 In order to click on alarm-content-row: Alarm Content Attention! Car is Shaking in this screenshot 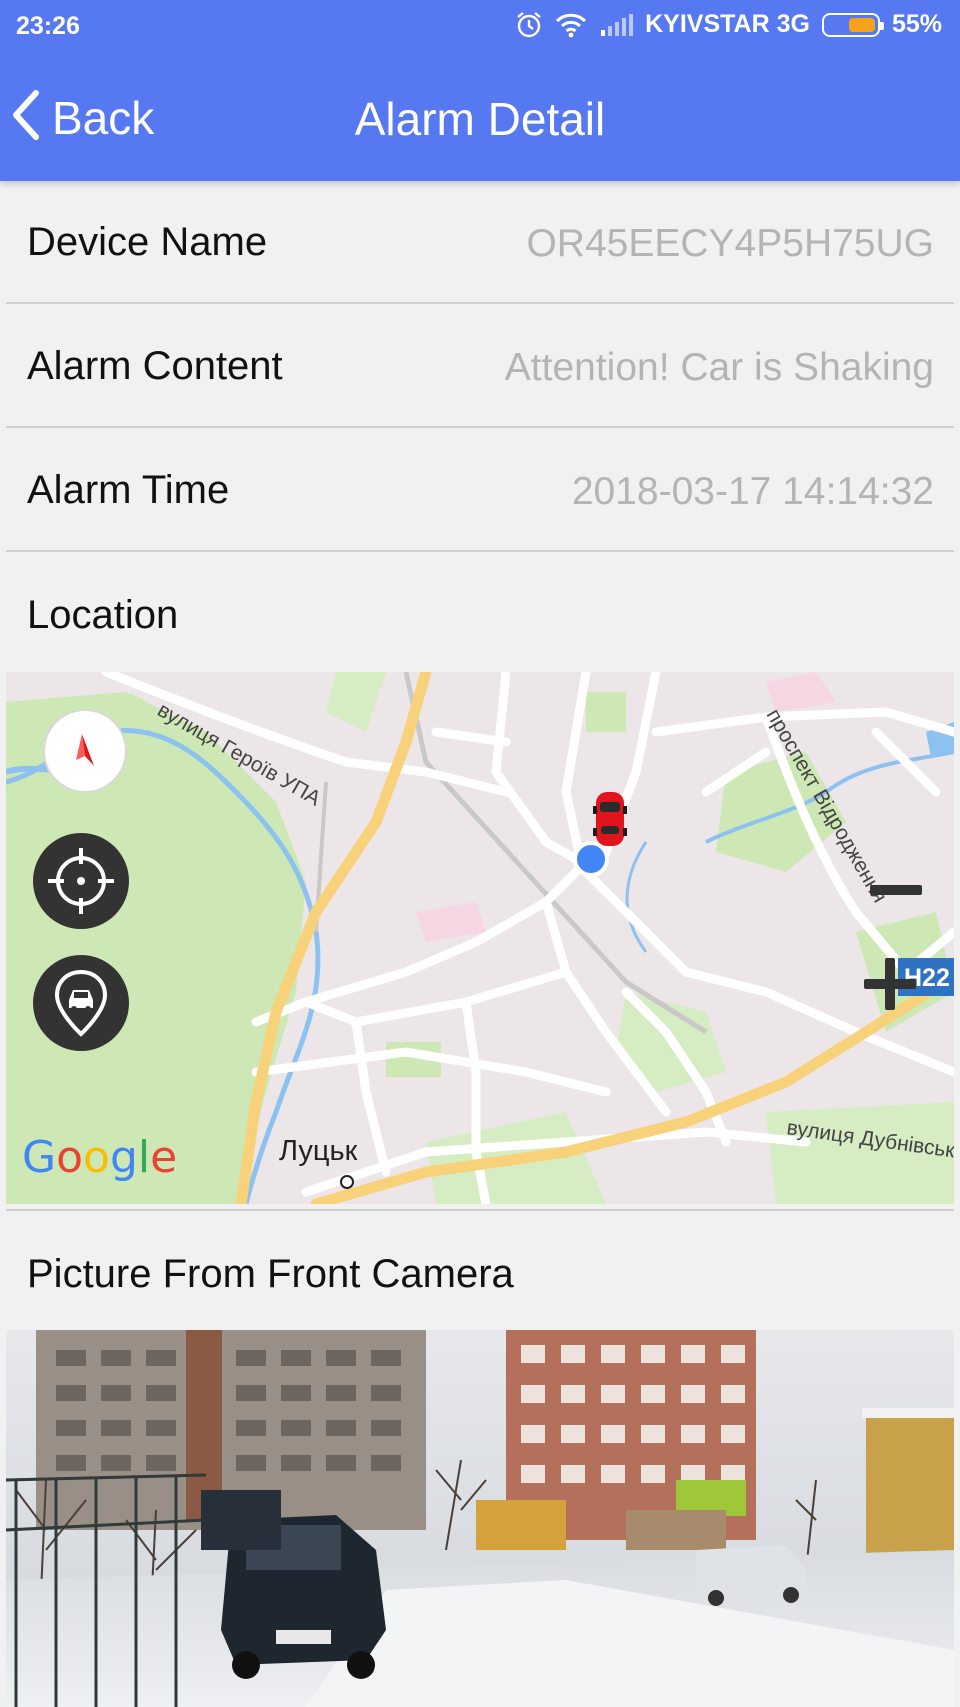, I will do `click(480, 367)`.